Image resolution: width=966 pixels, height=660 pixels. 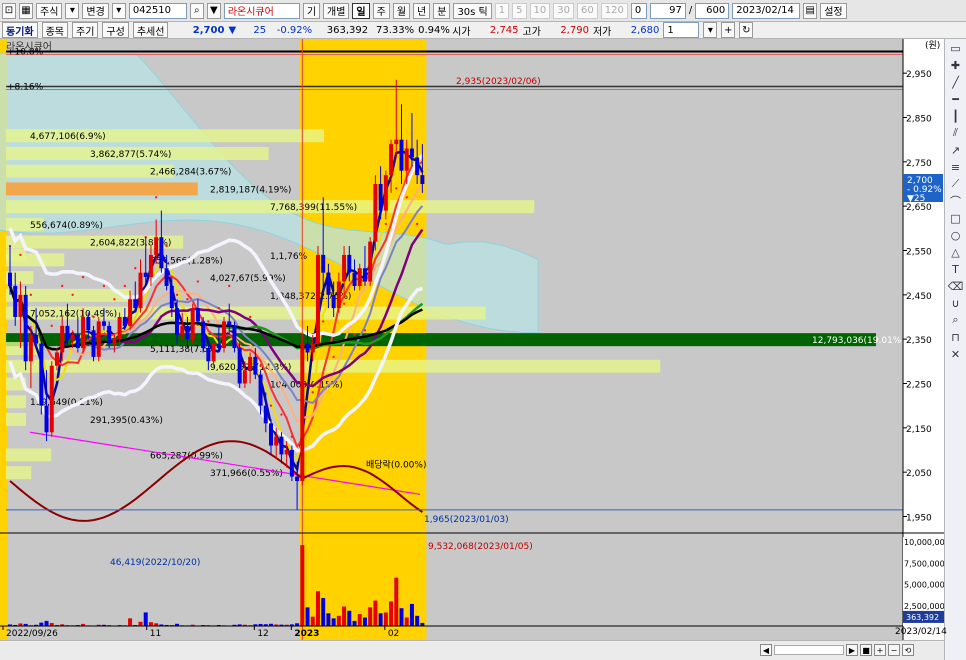 I want to click on tab-daily: 일, so click(x=361, y=10).